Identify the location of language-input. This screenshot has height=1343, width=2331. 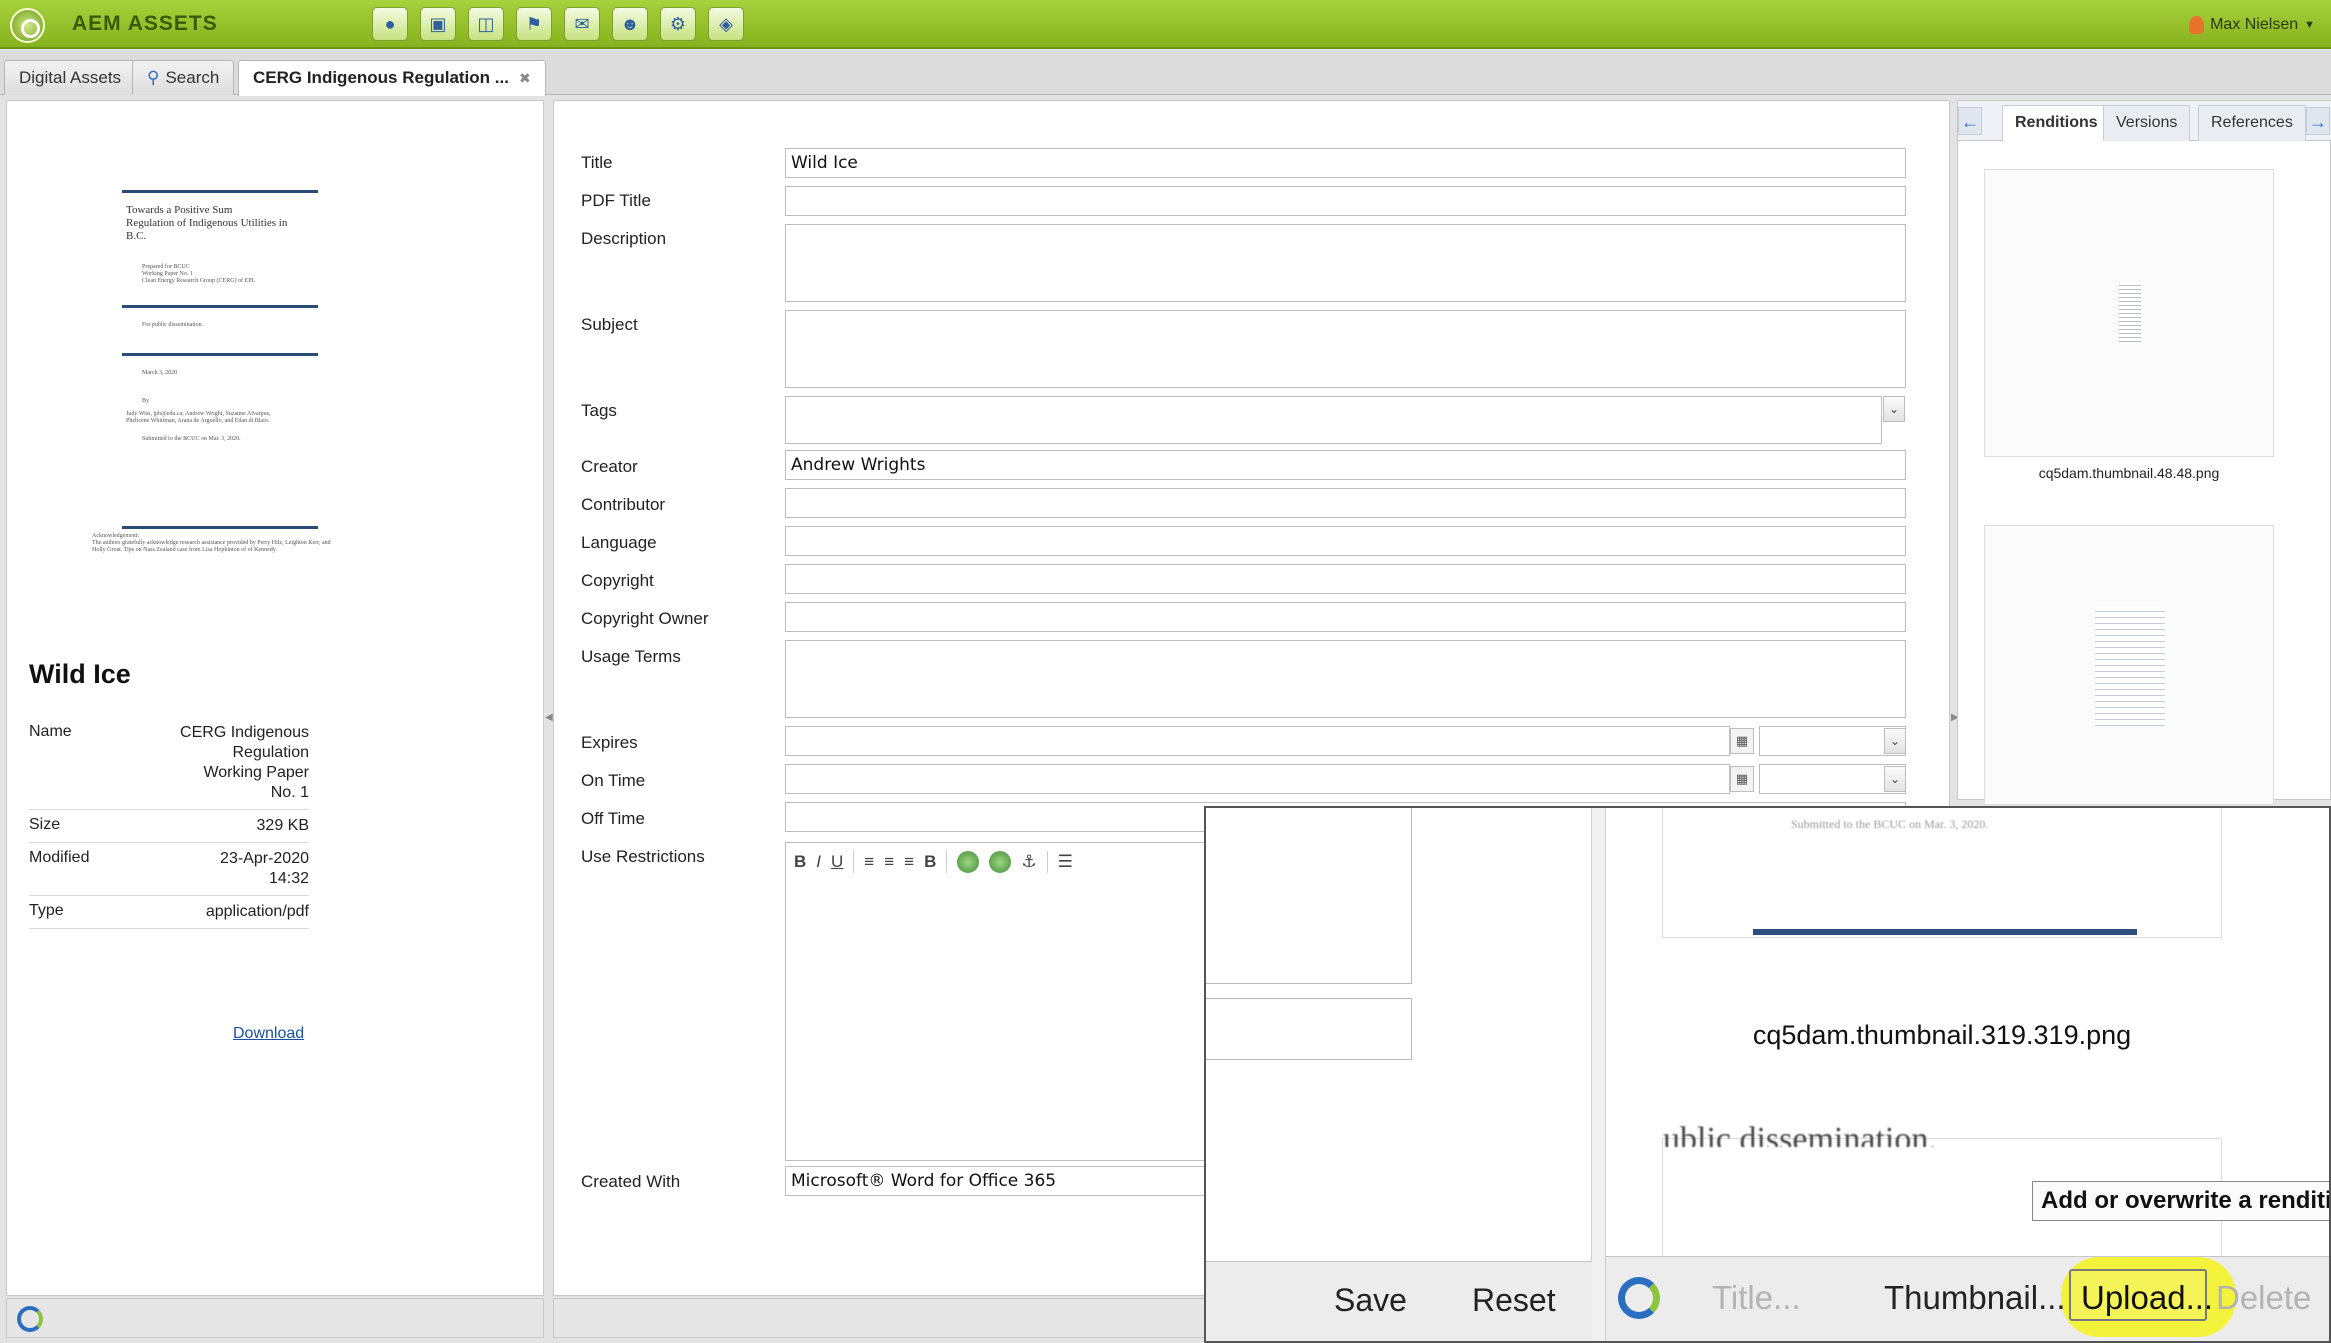
(1345, 541).